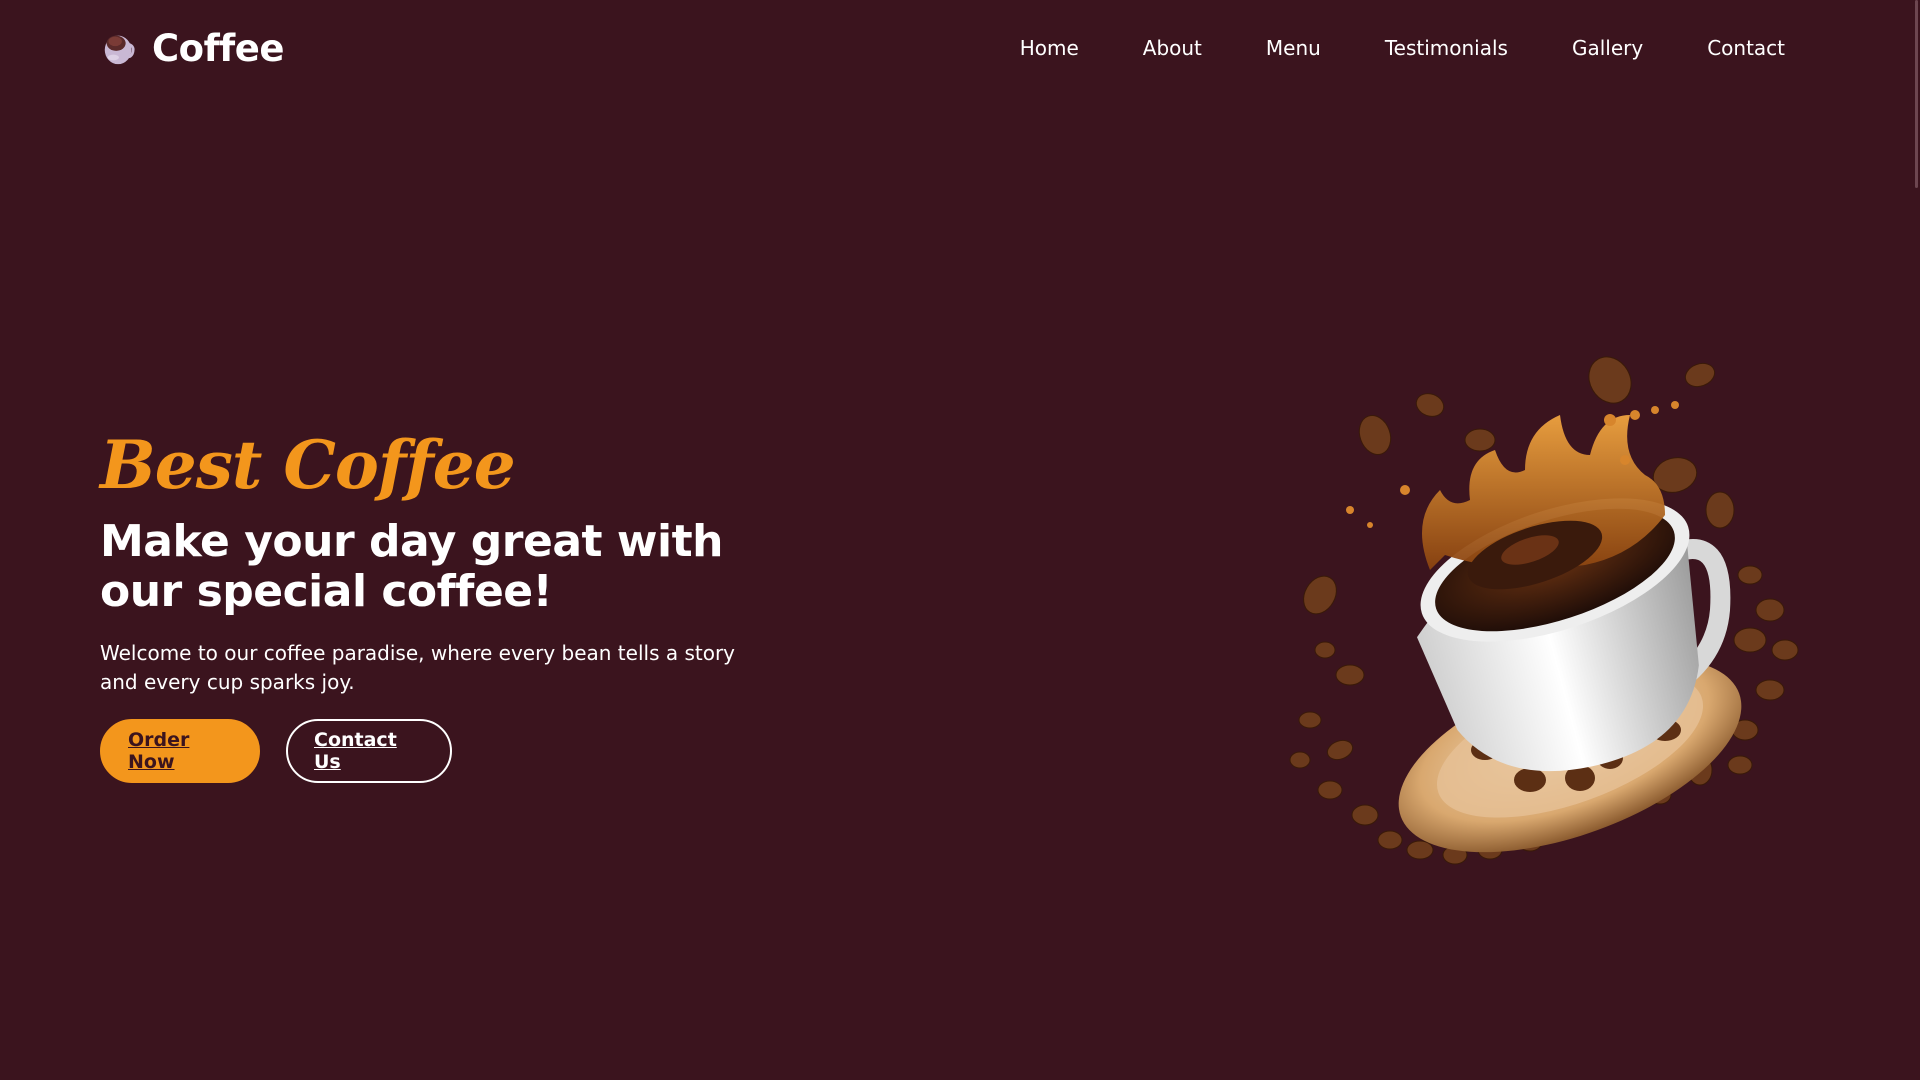  What do you see at coordinates (1746, 48) in the screenshot?
I see `nav-link-contact: Contact` at bounding box center [1746, 48].